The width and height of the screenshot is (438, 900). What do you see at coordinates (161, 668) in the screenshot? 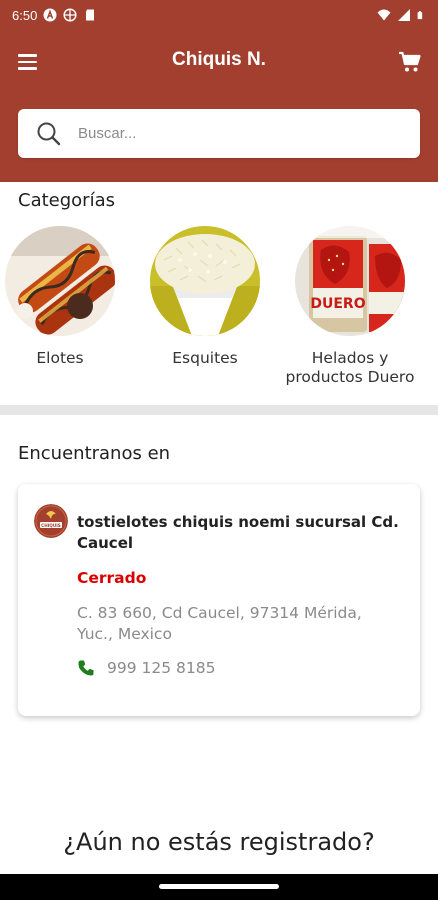
I see `store-phone-number: 999 125 8185` at bounding box center [161, 668].